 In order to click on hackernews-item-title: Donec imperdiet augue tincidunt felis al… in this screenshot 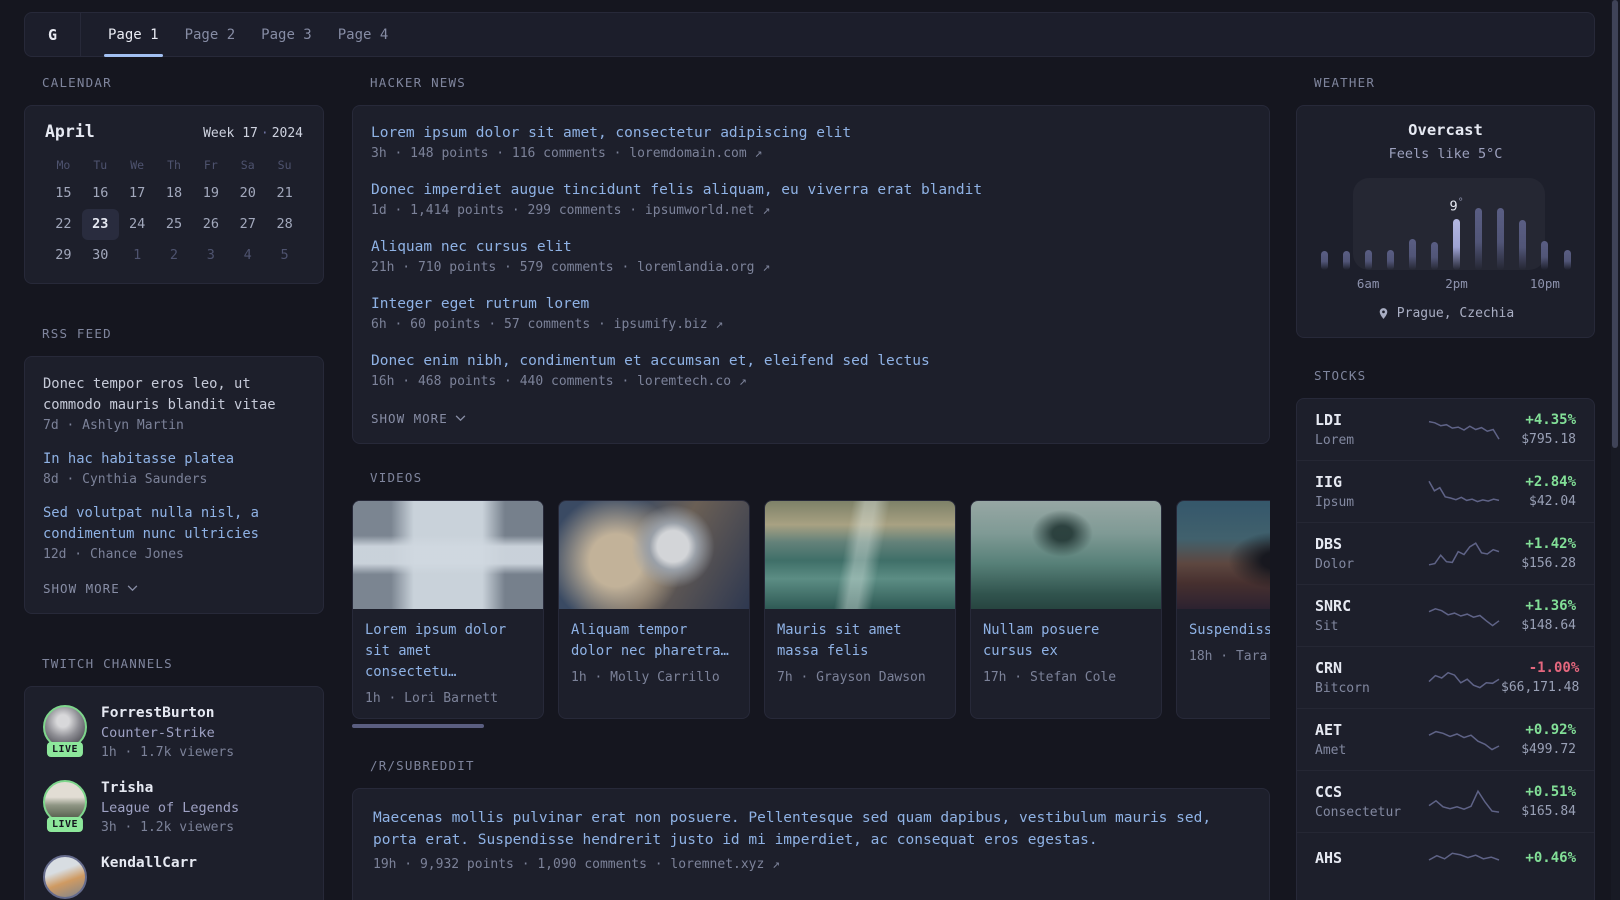, I will do `click(811, 190)`.